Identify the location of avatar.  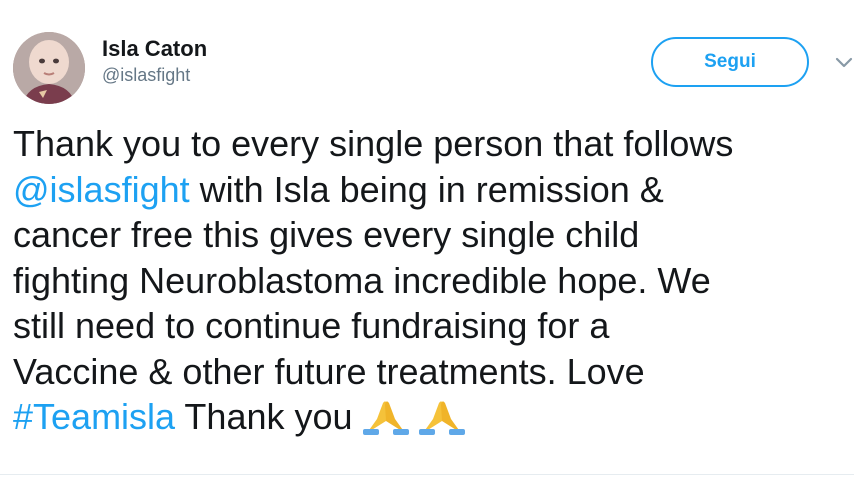
(49, 68).